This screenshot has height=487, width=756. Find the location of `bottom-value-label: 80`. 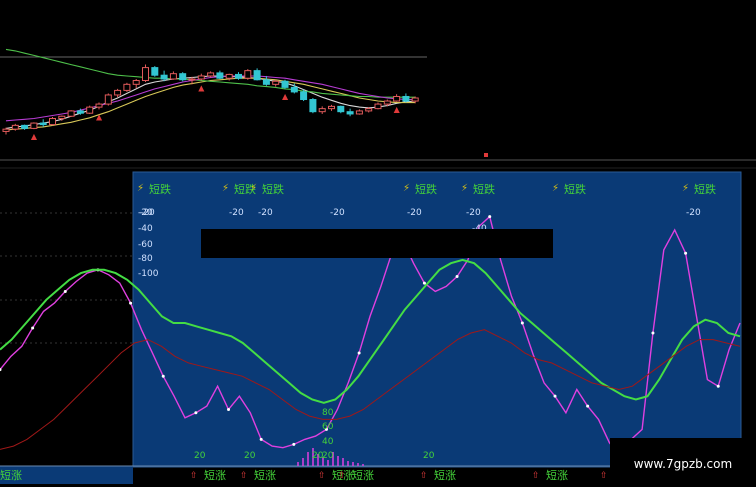

bottom-value-label: 80 is located at coordinates (328, 413).